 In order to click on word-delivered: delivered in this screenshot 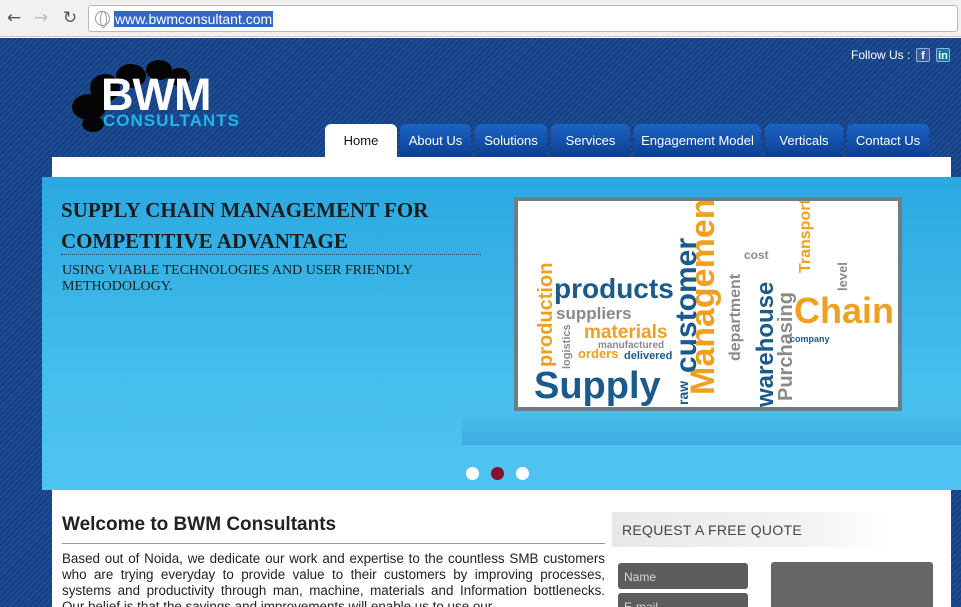, I will do `click(648, 356)`.